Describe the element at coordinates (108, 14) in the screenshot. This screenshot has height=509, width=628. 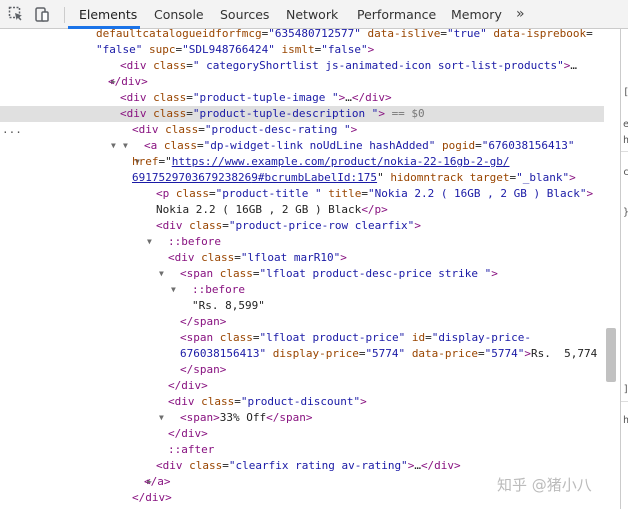
I see `tab-elements: Elements` at that location.